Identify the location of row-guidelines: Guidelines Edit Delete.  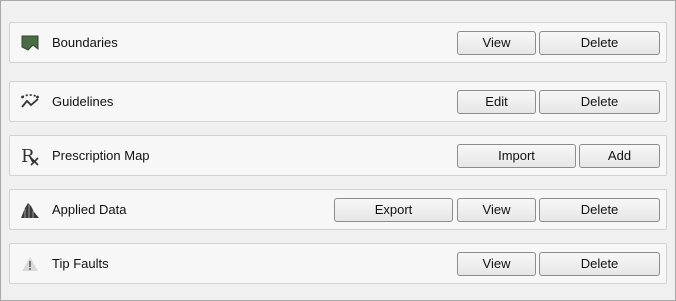
(338, 101).